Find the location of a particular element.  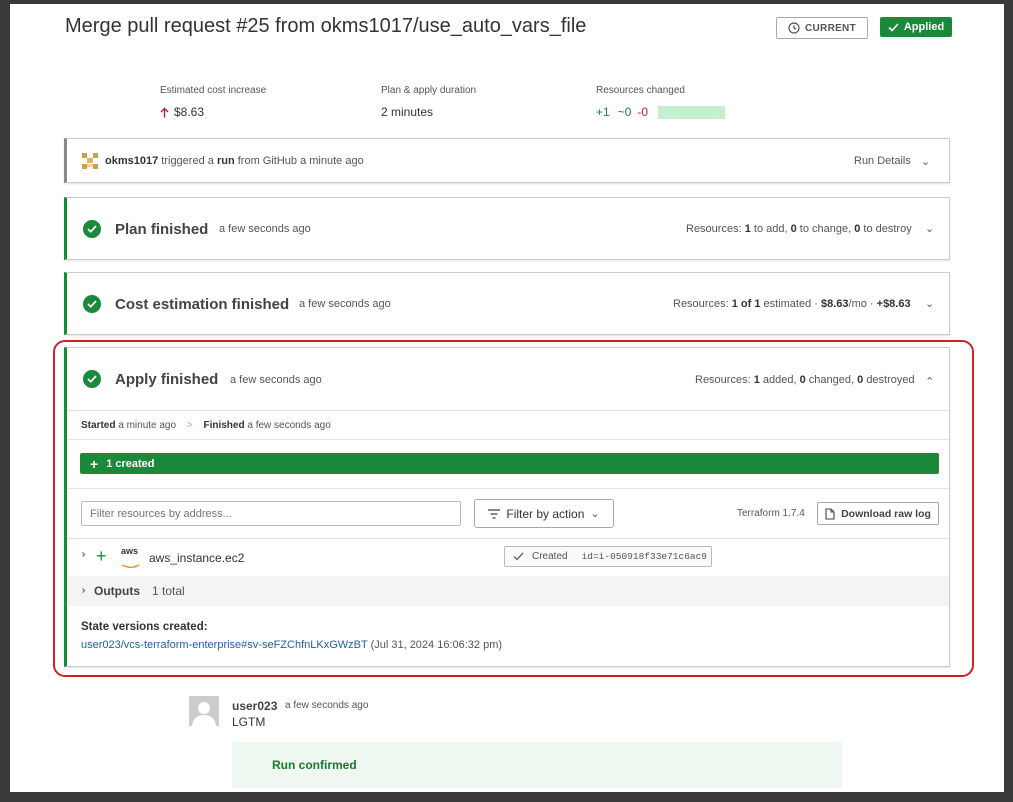

comment-time: a few seconds ago is located at coordinates (327, 705).